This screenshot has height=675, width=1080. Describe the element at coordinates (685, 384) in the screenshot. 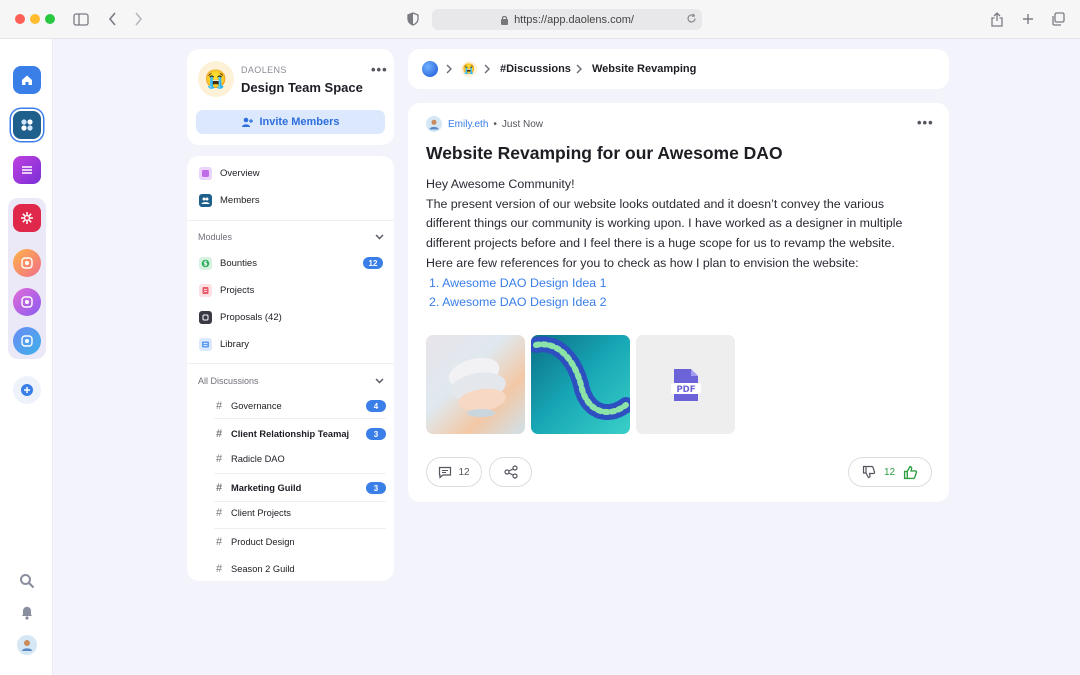

I see `attachment-pdf: PDF` at that location.